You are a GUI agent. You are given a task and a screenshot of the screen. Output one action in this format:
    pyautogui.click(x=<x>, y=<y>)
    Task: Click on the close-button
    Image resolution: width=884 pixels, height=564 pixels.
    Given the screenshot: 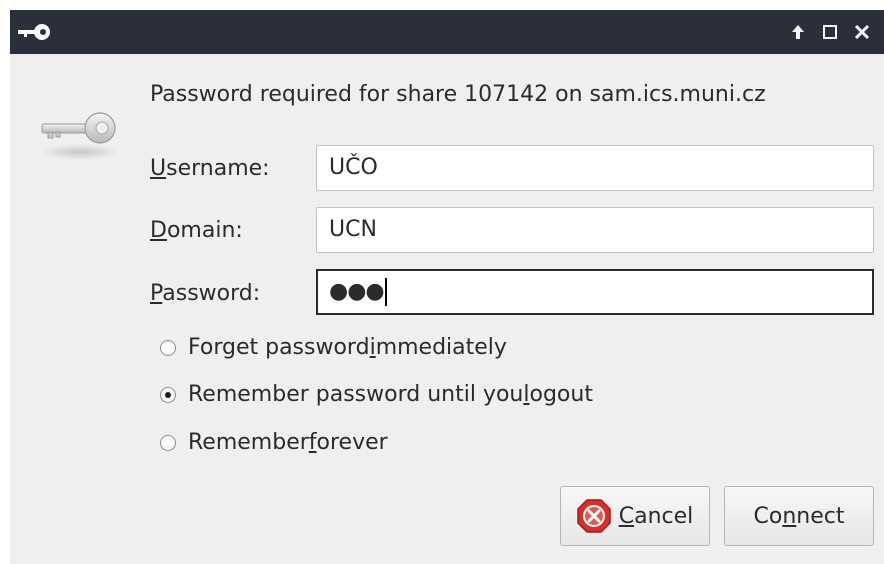 What is the action you would take?
    pyautogui.click(x=862, y=32)
    